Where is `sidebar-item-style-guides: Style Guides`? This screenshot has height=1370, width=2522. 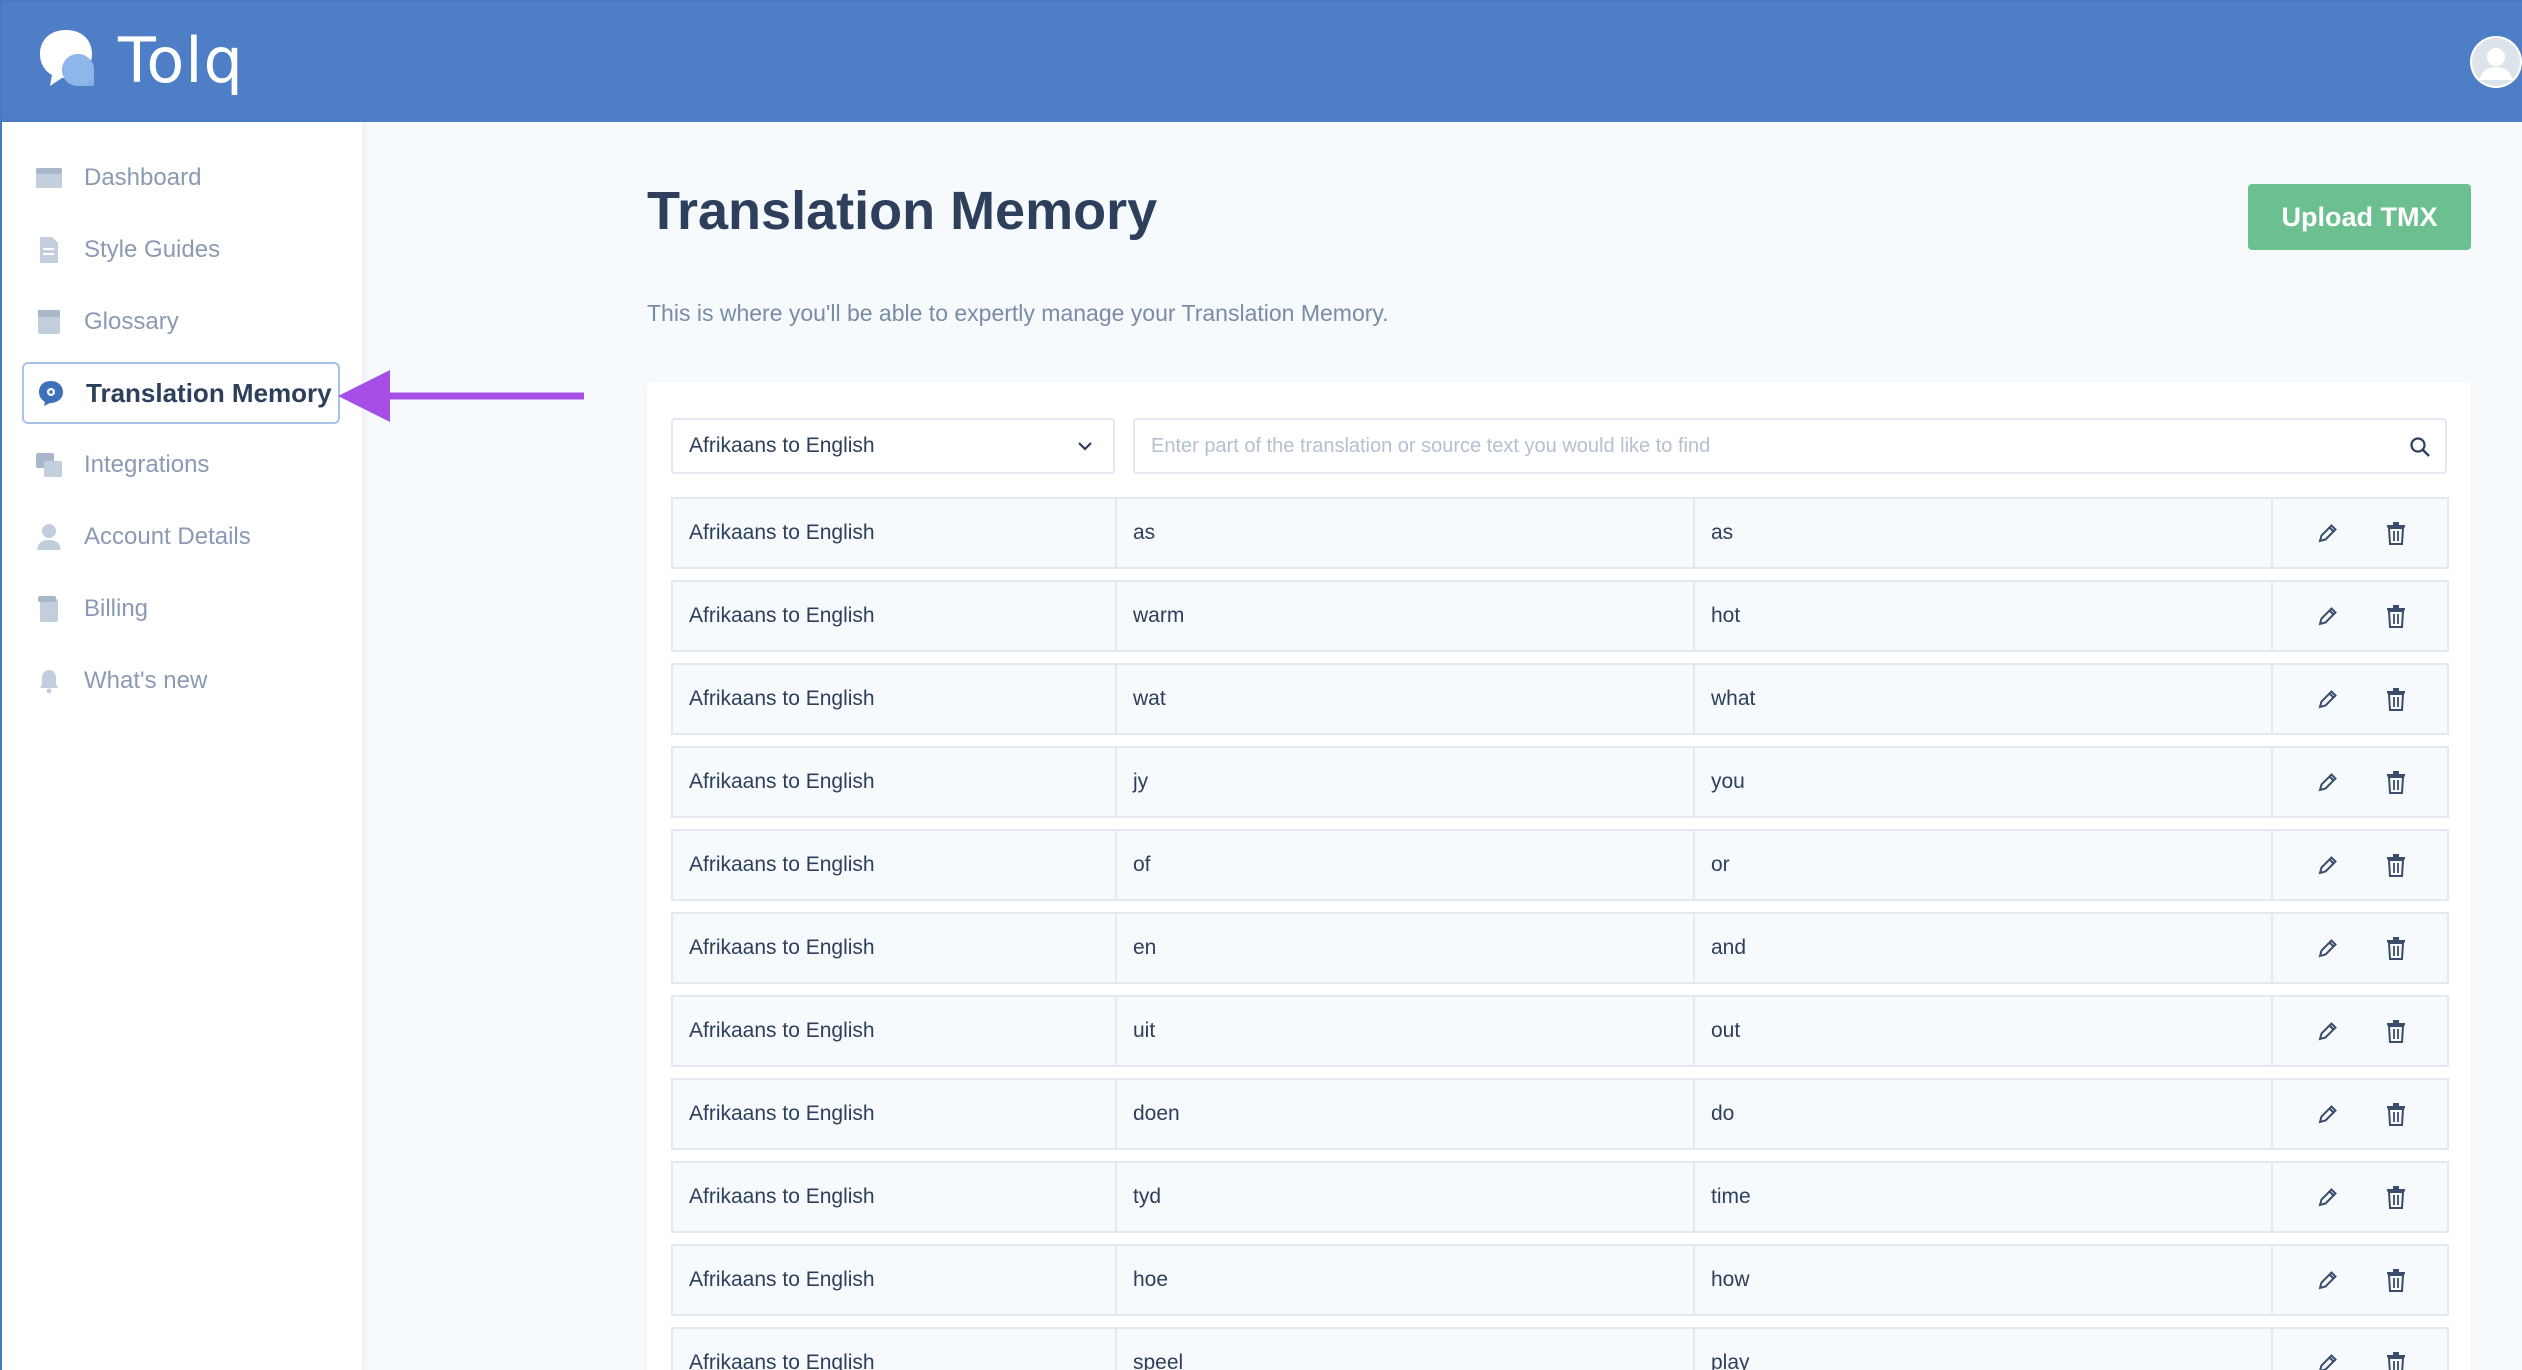 sidebar-item-style-guides: Style Guides is located at coordinates (181, 250).